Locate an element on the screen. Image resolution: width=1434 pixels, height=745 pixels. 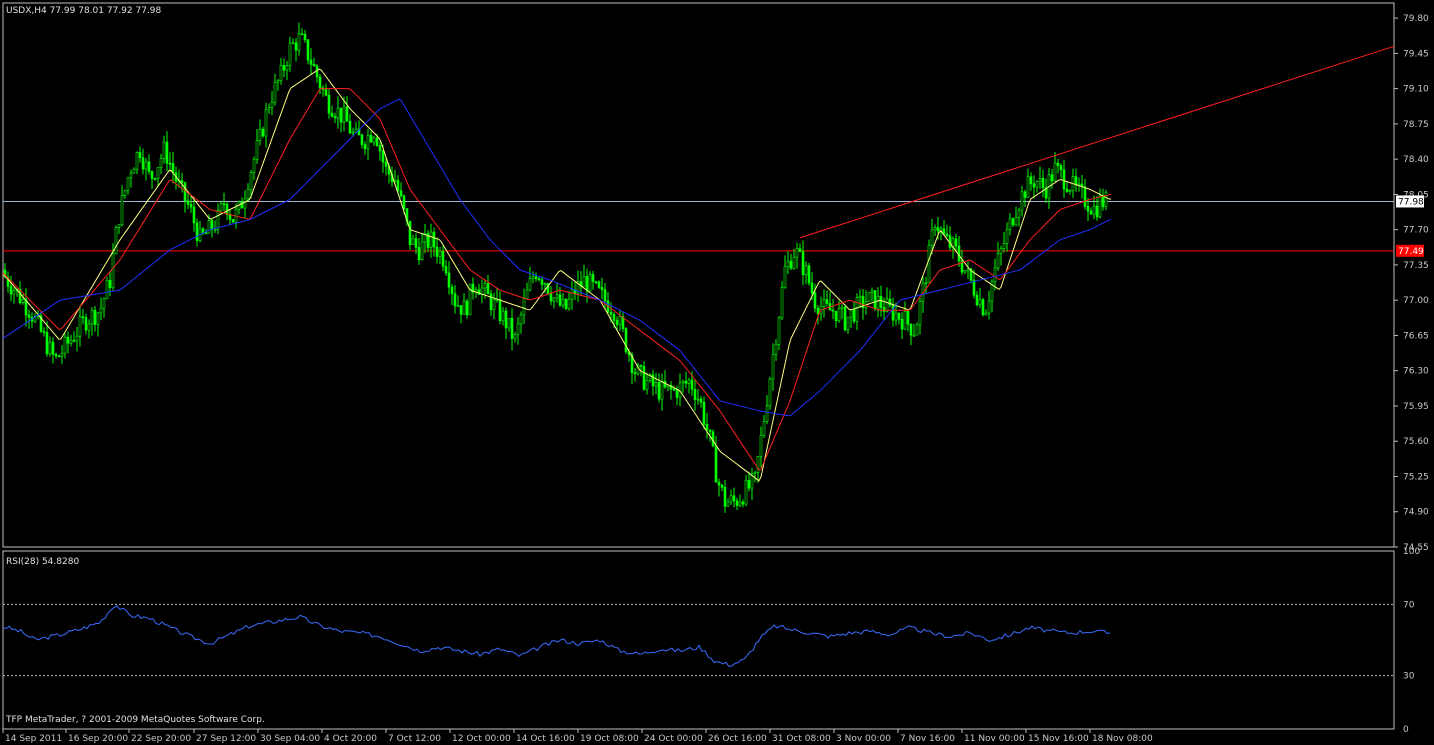
y-tick-label: 75.95 is located at coordinates (1416, 407).